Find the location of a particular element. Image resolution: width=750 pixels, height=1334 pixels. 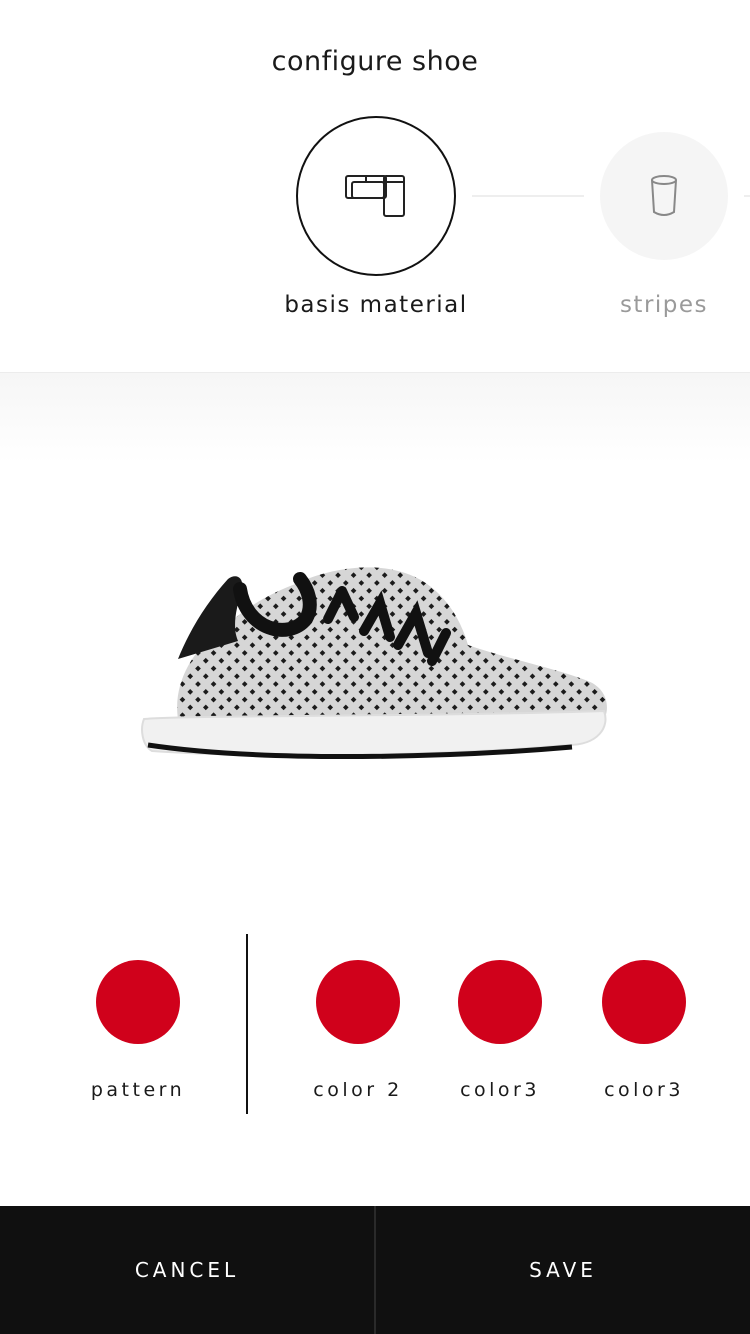

page-title: configure shoe is located at coordinates (375, 61).